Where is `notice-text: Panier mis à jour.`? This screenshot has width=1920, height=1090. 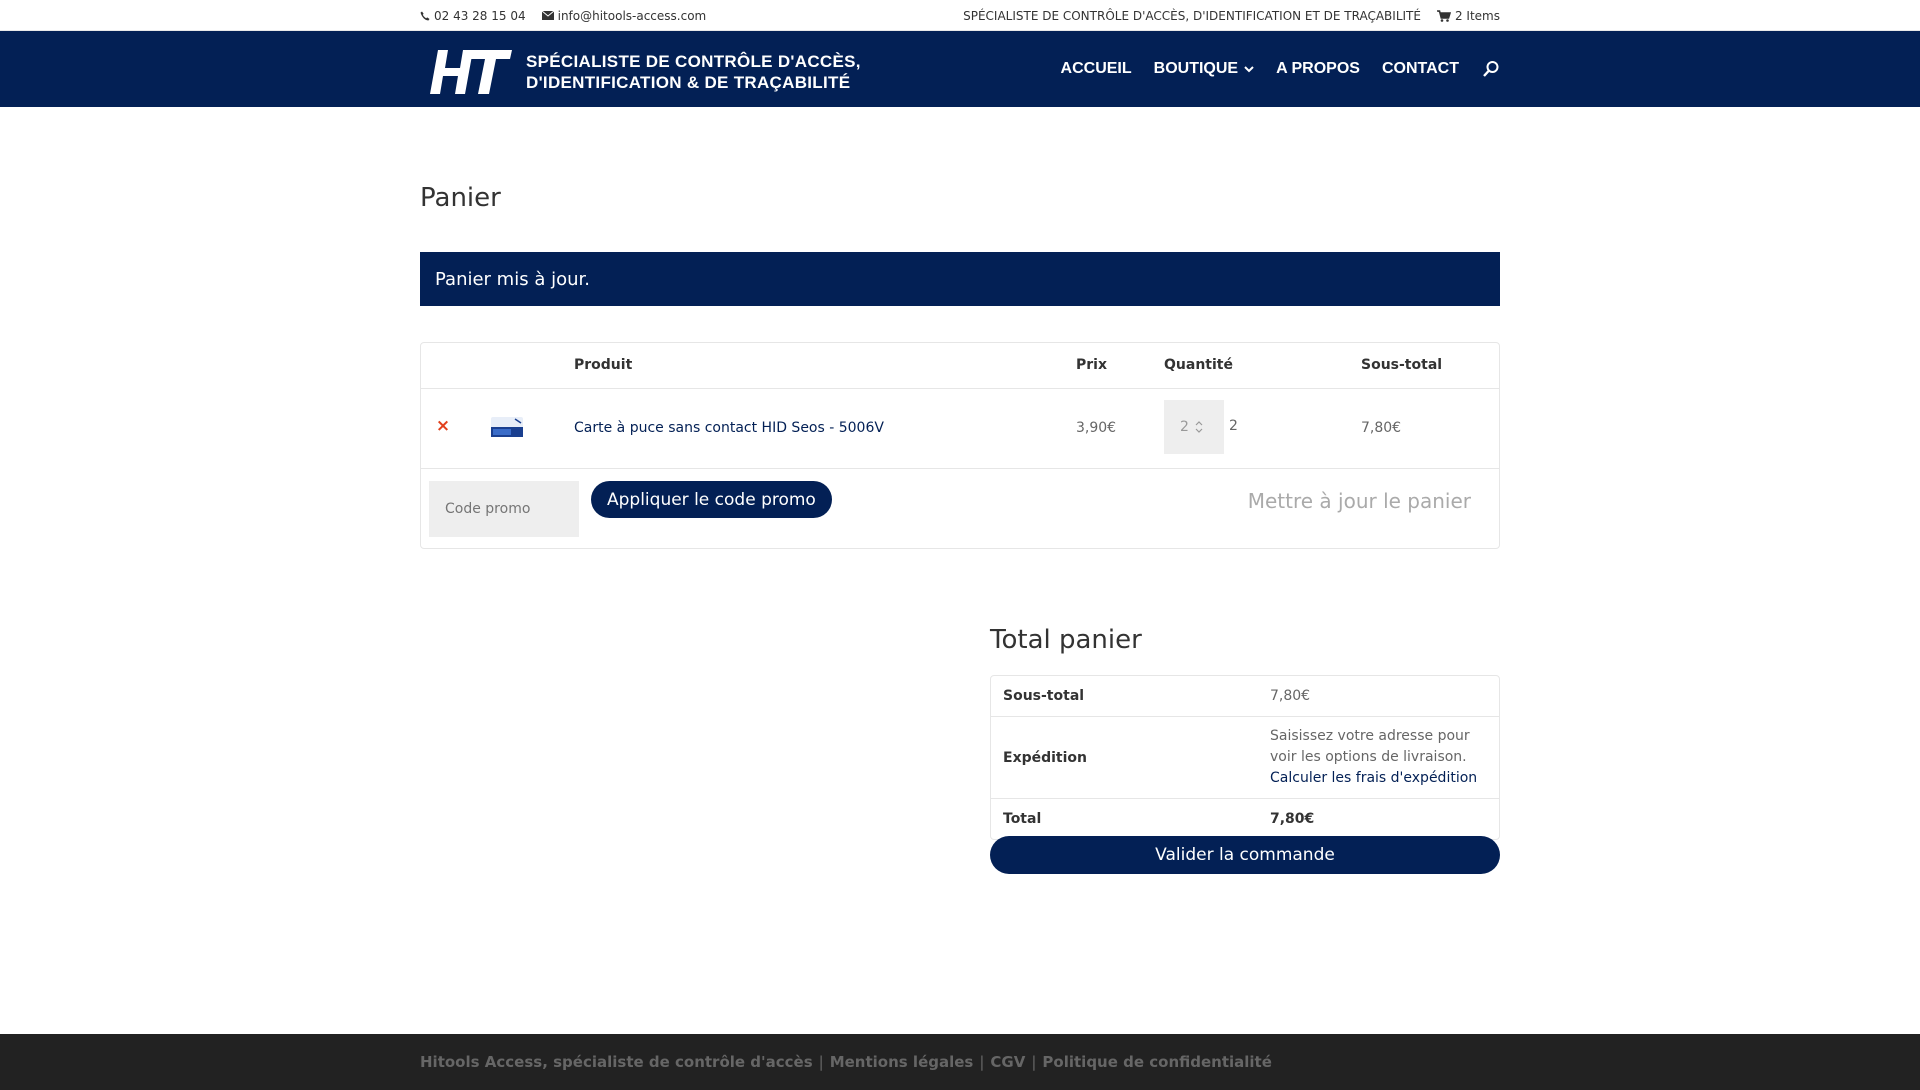 notice-text: Panier mis à jour. is located at coordinates (512, 279).